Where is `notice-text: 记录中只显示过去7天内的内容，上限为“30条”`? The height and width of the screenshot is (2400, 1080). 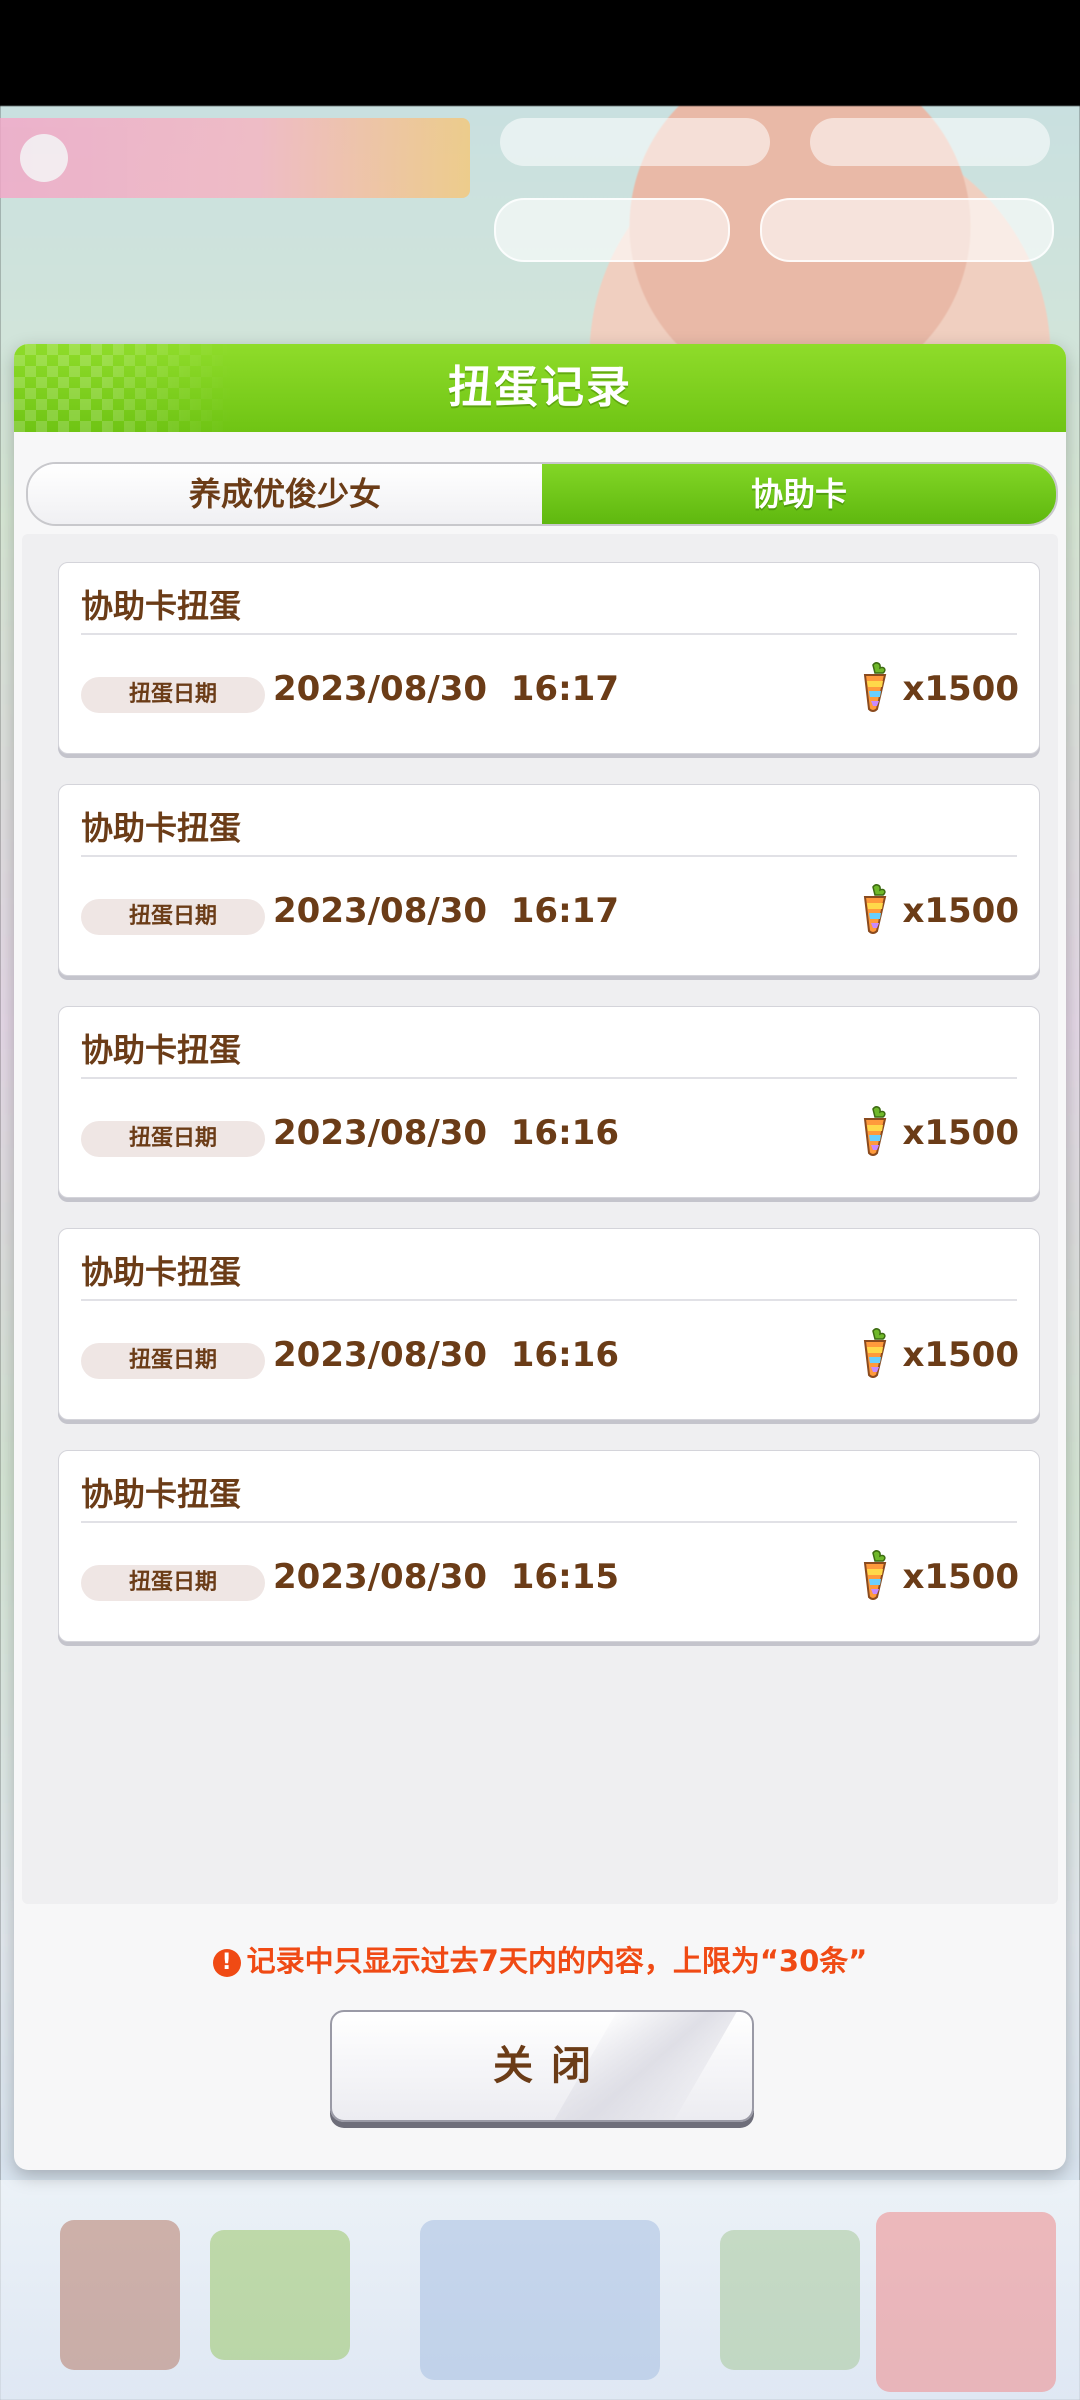 notice-text: 记录中只显示过去7天内的内容，上限为“30条” is located at coordinates (557, 1961).